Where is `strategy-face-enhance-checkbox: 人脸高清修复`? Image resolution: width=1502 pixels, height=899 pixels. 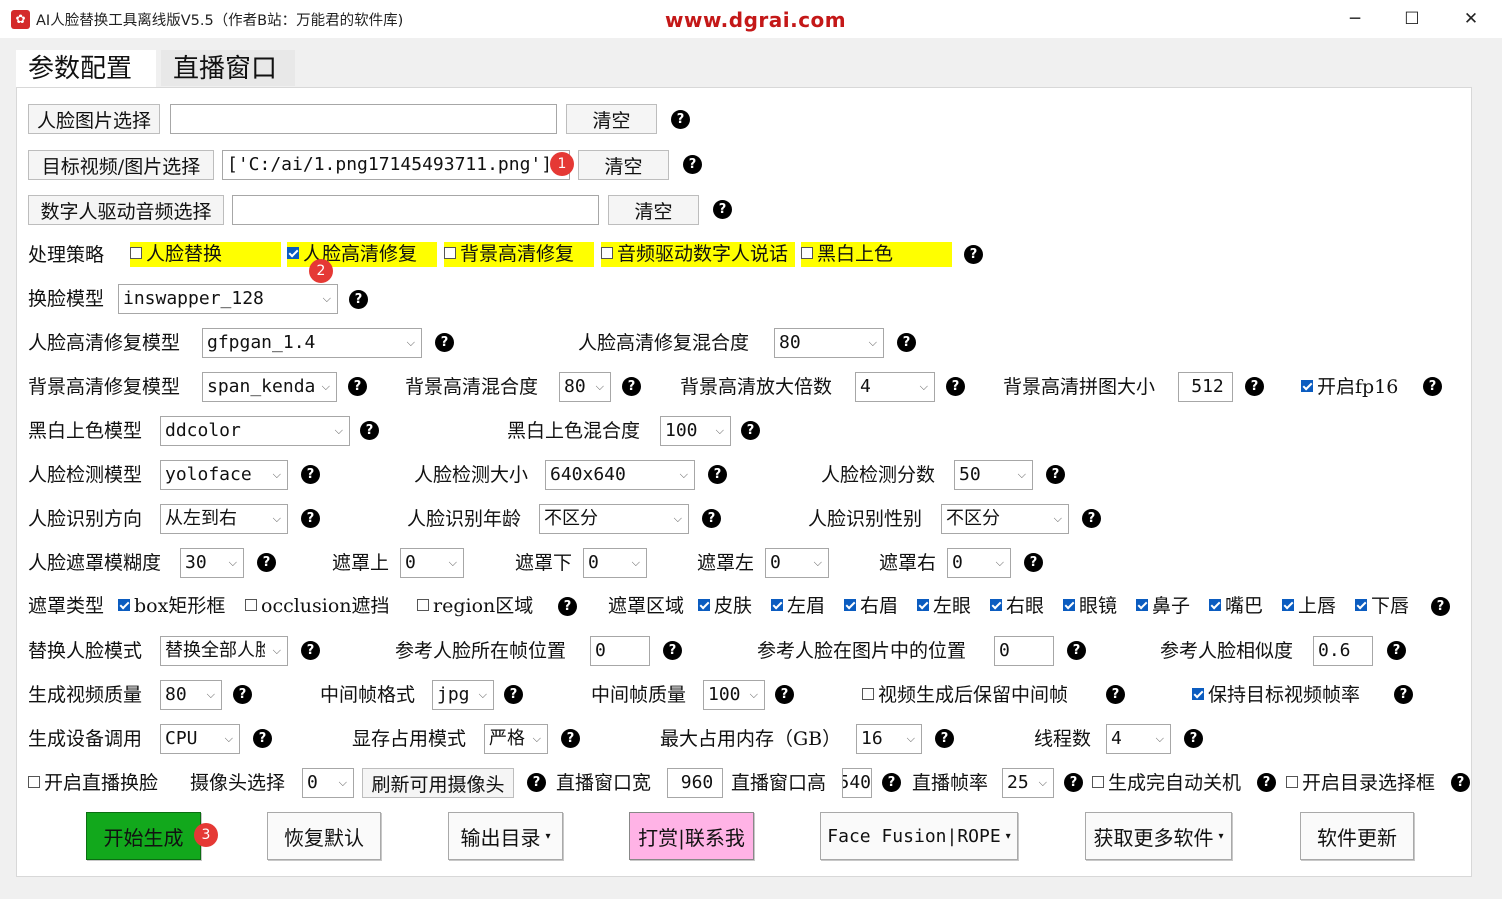
strategy-face-enhance-checkbox: 人脸高清修复 is located at coordinates (362, 254).